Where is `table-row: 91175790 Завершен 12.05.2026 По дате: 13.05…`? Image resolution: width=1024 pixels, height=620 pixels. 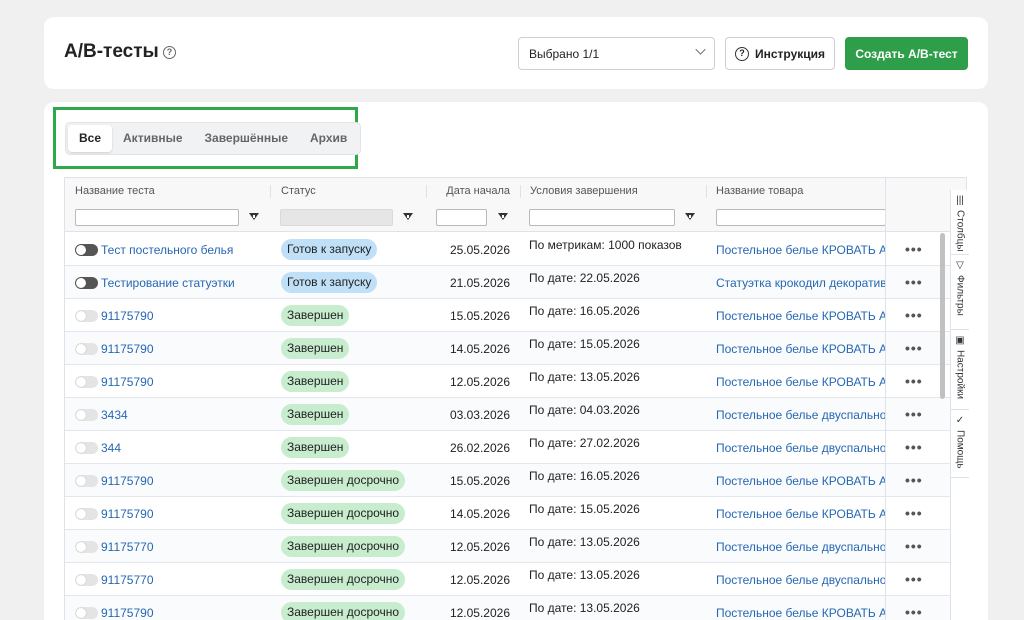 table-row: 91175790 Завершен 12.05.2026 По дате: 13.05… is located at coordinates (515, 381).